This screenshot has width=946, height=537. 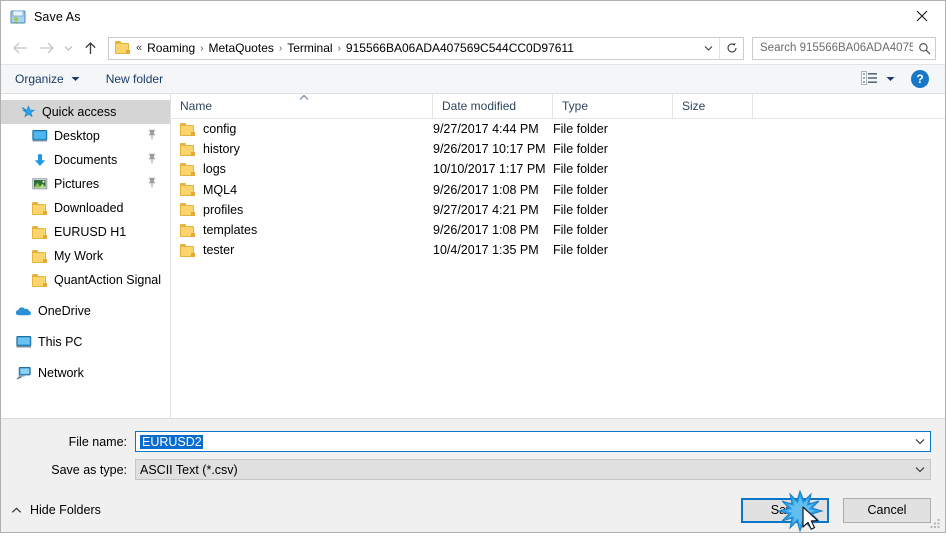 What do you see at coordinates (60, 342) in the screenshot?
I see `sidebar-item-label: This PC` at bounding box center [60, 342].